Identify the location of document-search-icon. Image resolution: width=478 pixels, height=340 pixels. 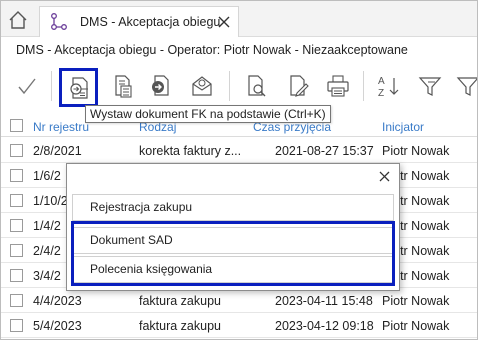
(256, 86).